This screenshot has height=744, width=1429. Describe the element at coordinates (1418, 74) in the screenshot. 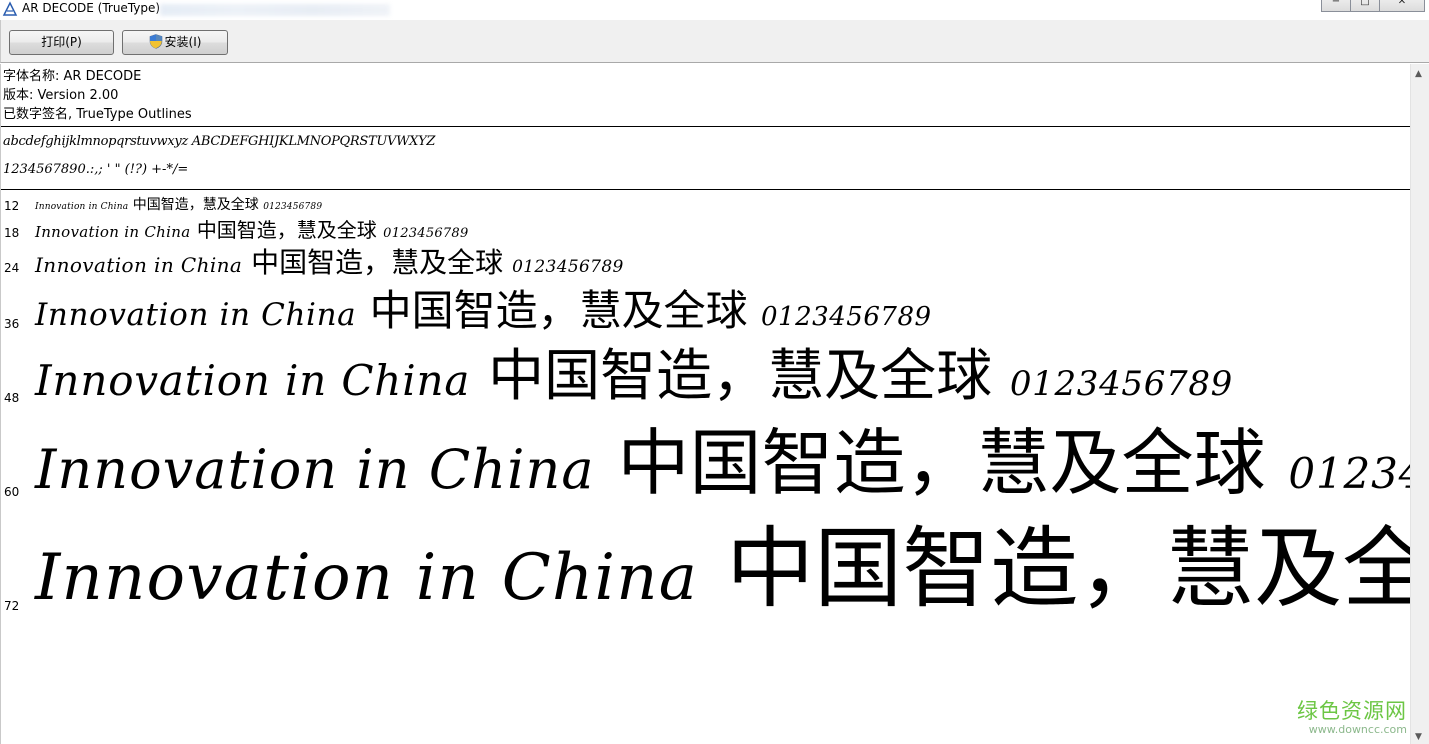

I see `scroll-up-arrow-icon: ▲` at that location.